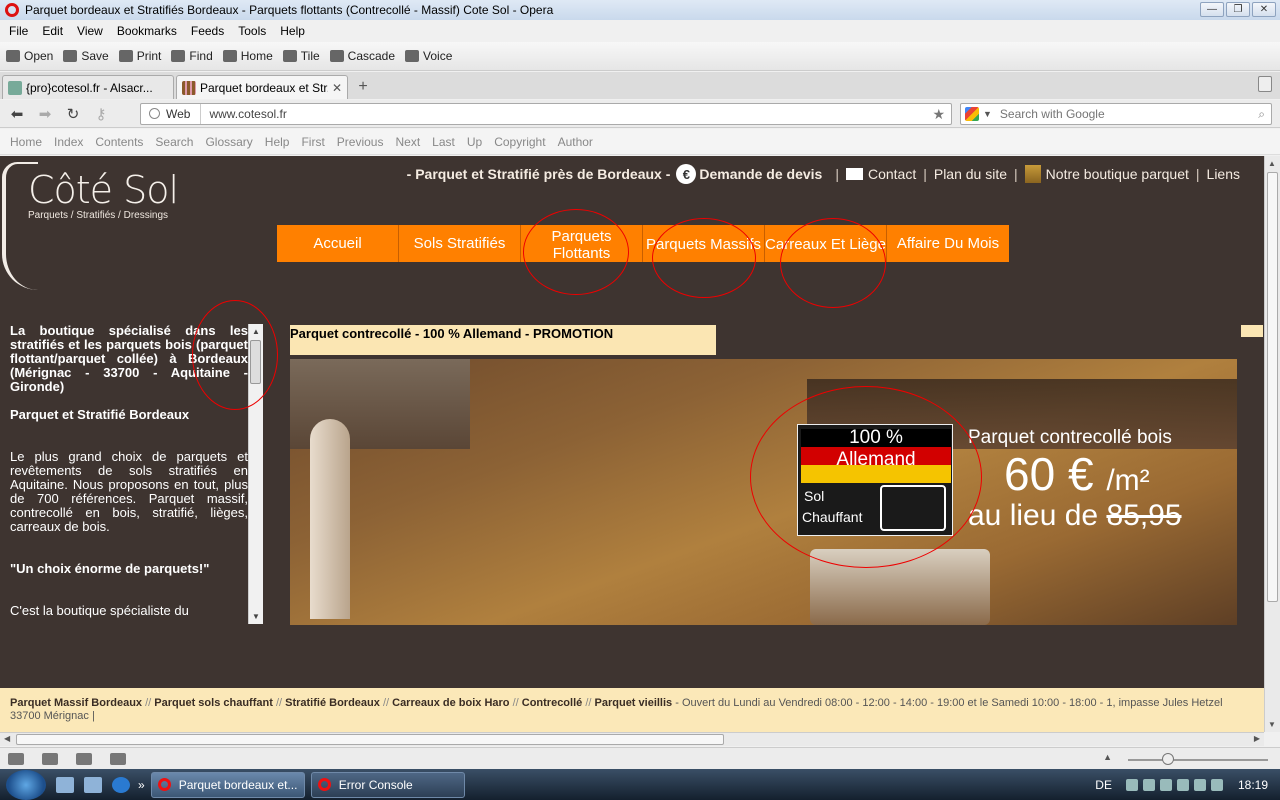 This screenshot has width=1280, height=800. What do you see at coordinates (566, 114) in the screenshot?
I see `address-url: www.cotesol.fr` at bounding box center [566, 114].